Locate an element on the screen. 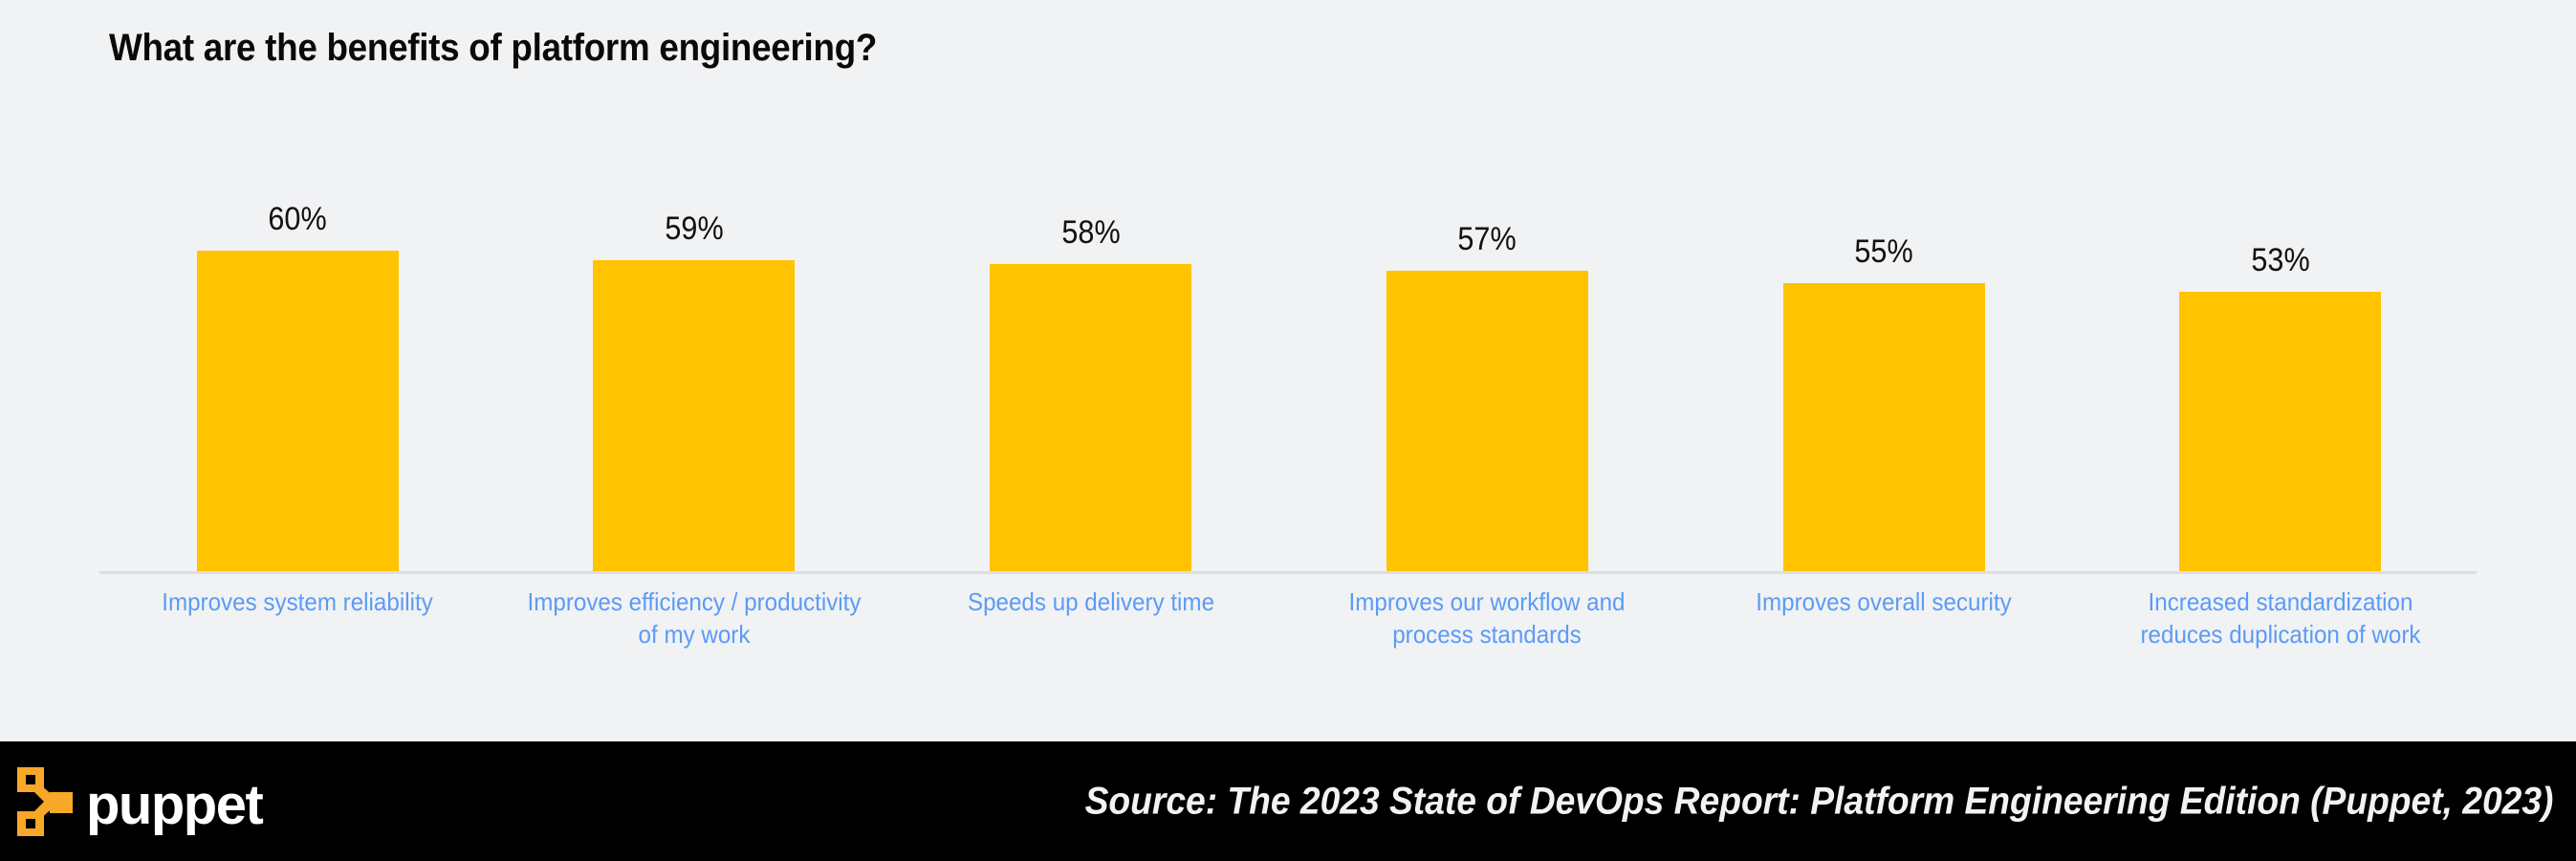 The width and height of the screenshot is (2576, 861). x-axis-line is located at coordinates (1288, 572).